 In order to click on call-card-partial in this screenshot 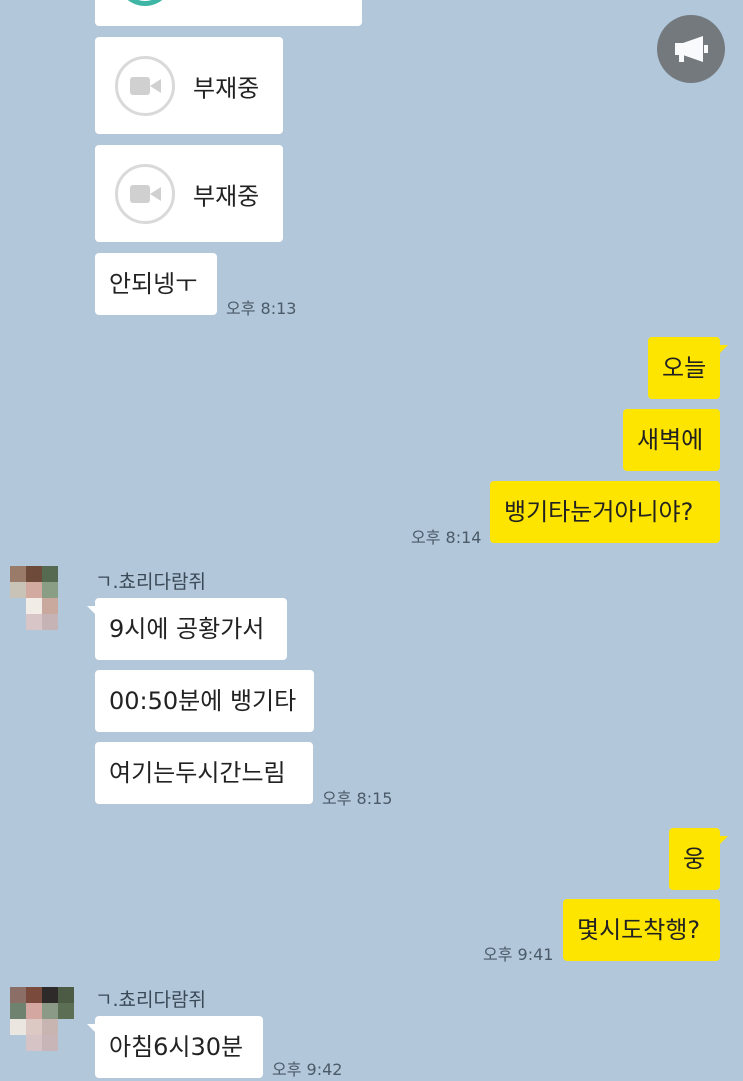, I will do `click(228, 13)`.